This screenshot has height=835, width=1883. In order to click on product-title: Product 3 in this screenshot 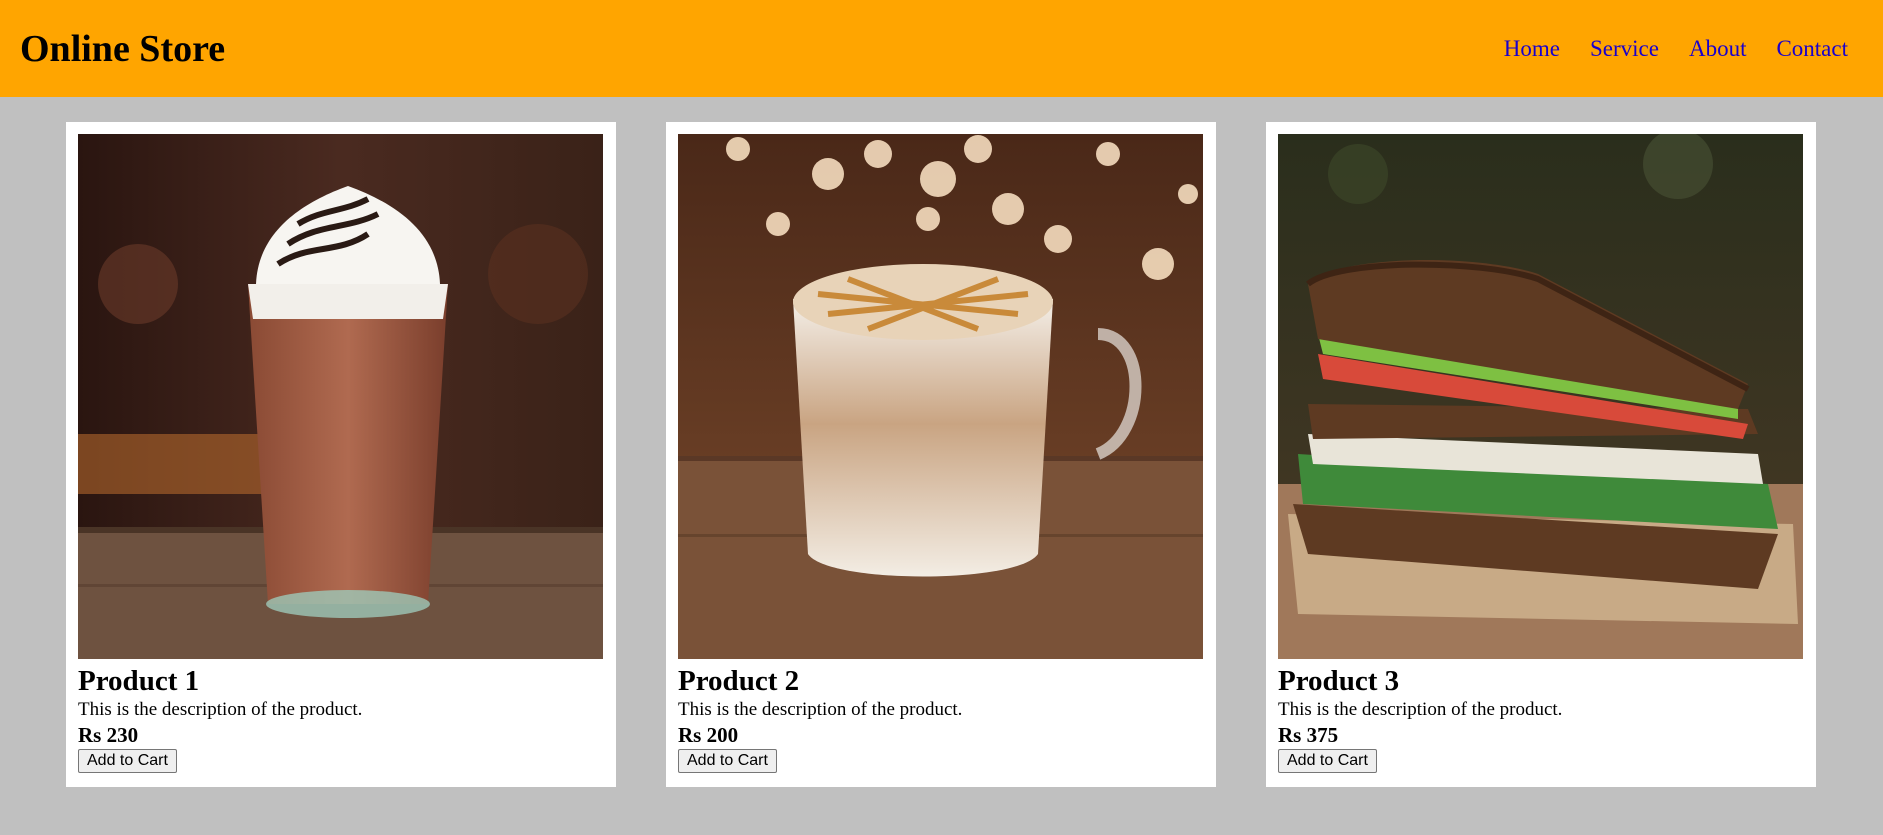, I will do `click(1339, 681)`.